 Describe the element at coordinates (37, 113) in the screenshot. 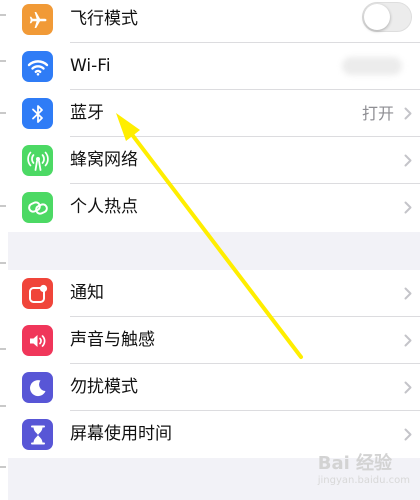

I see `bluetooth-icon` at that location.